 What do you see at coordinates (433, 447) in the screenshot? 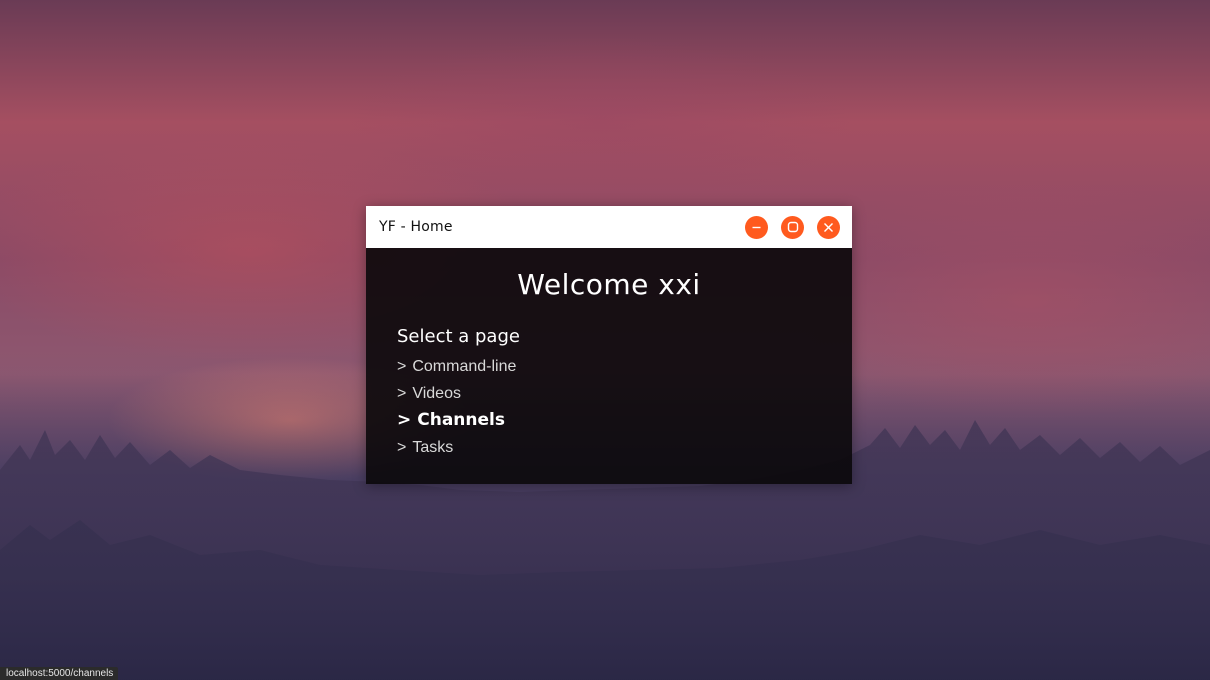
I see `nav-item-label: Tasks` at bounding box center [433, 447].